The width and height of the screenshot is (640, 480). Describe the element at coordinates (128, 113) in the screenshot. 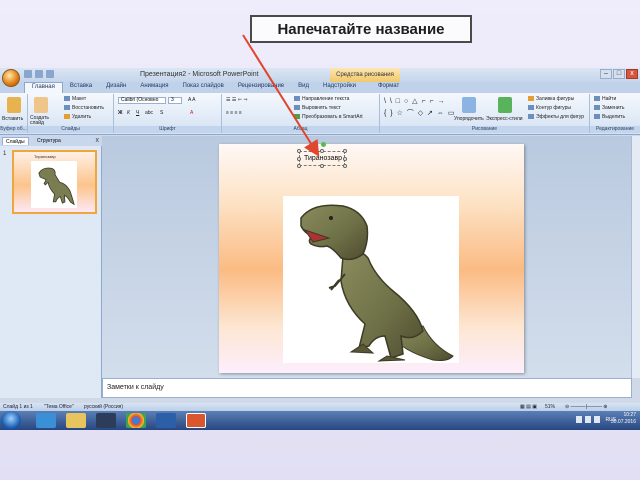

I see `italic-icon: К` at that location.